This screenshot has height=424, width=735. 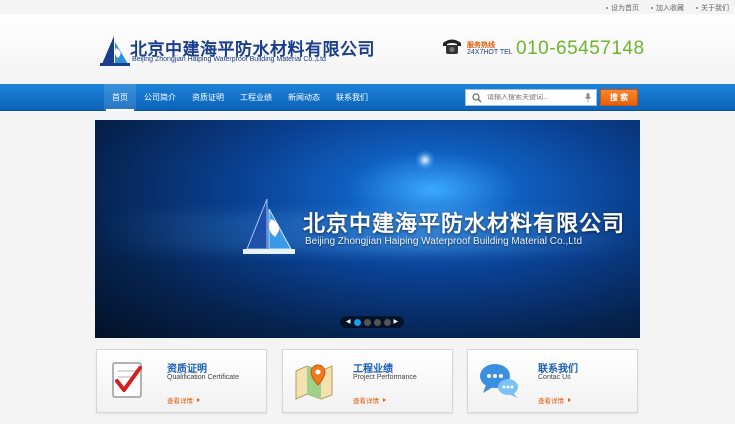 I want to click on slider-controls: ◀ ▶, so click(x=372, y=322).